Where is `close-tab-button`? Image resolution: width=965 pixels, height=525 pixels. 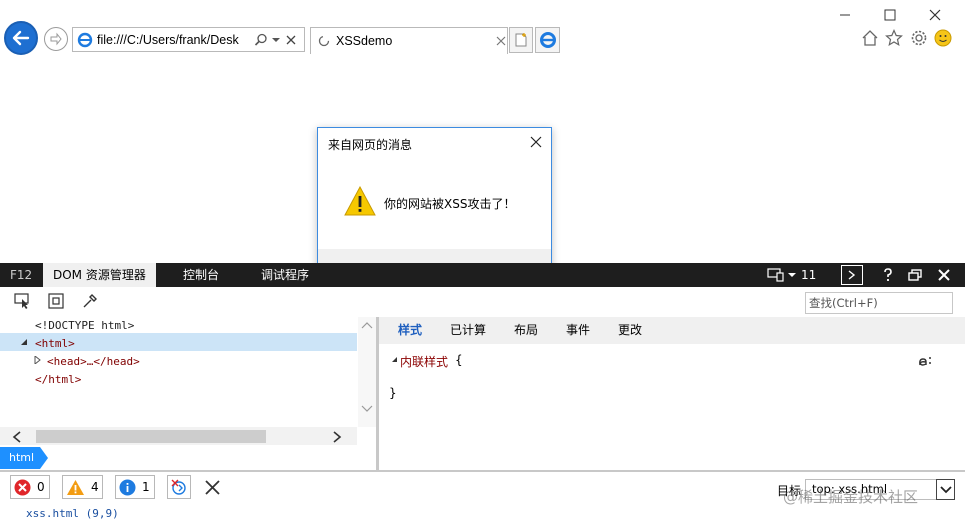 close-tab-button is located at coordinates (501, 41).